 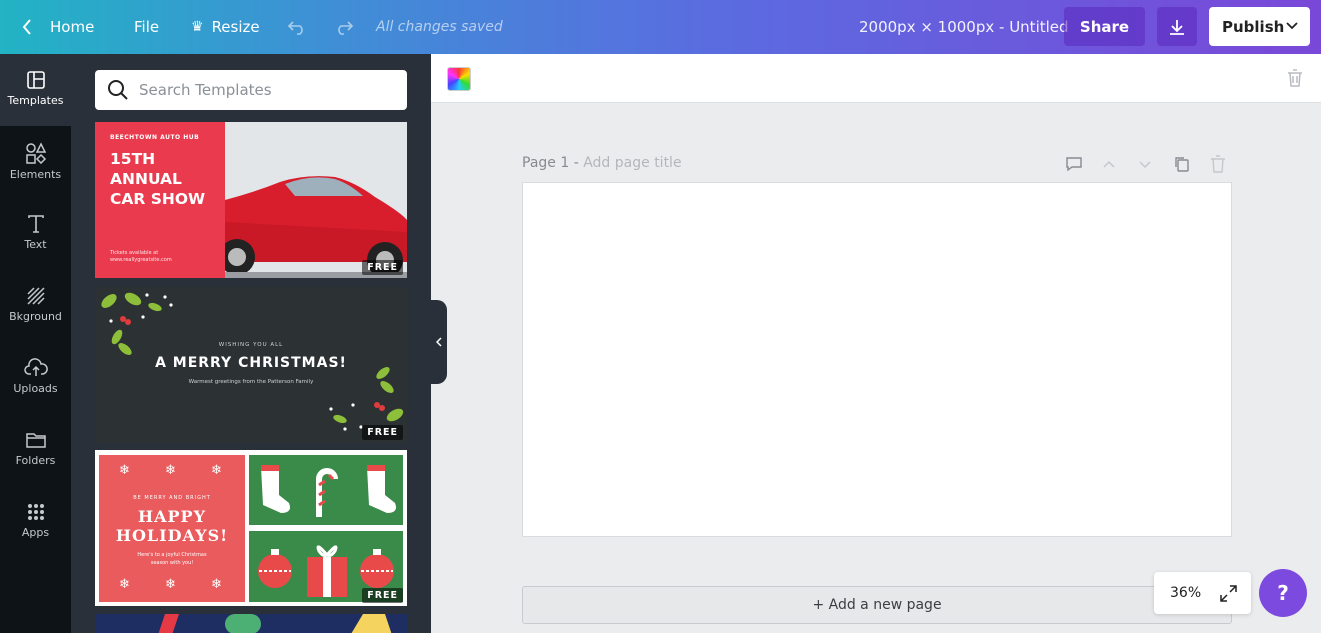 What do you see at coordinates (35, 174) in the screenshot?
I see `sidebar-item-label: Elements` at bounding box center [35, 174].